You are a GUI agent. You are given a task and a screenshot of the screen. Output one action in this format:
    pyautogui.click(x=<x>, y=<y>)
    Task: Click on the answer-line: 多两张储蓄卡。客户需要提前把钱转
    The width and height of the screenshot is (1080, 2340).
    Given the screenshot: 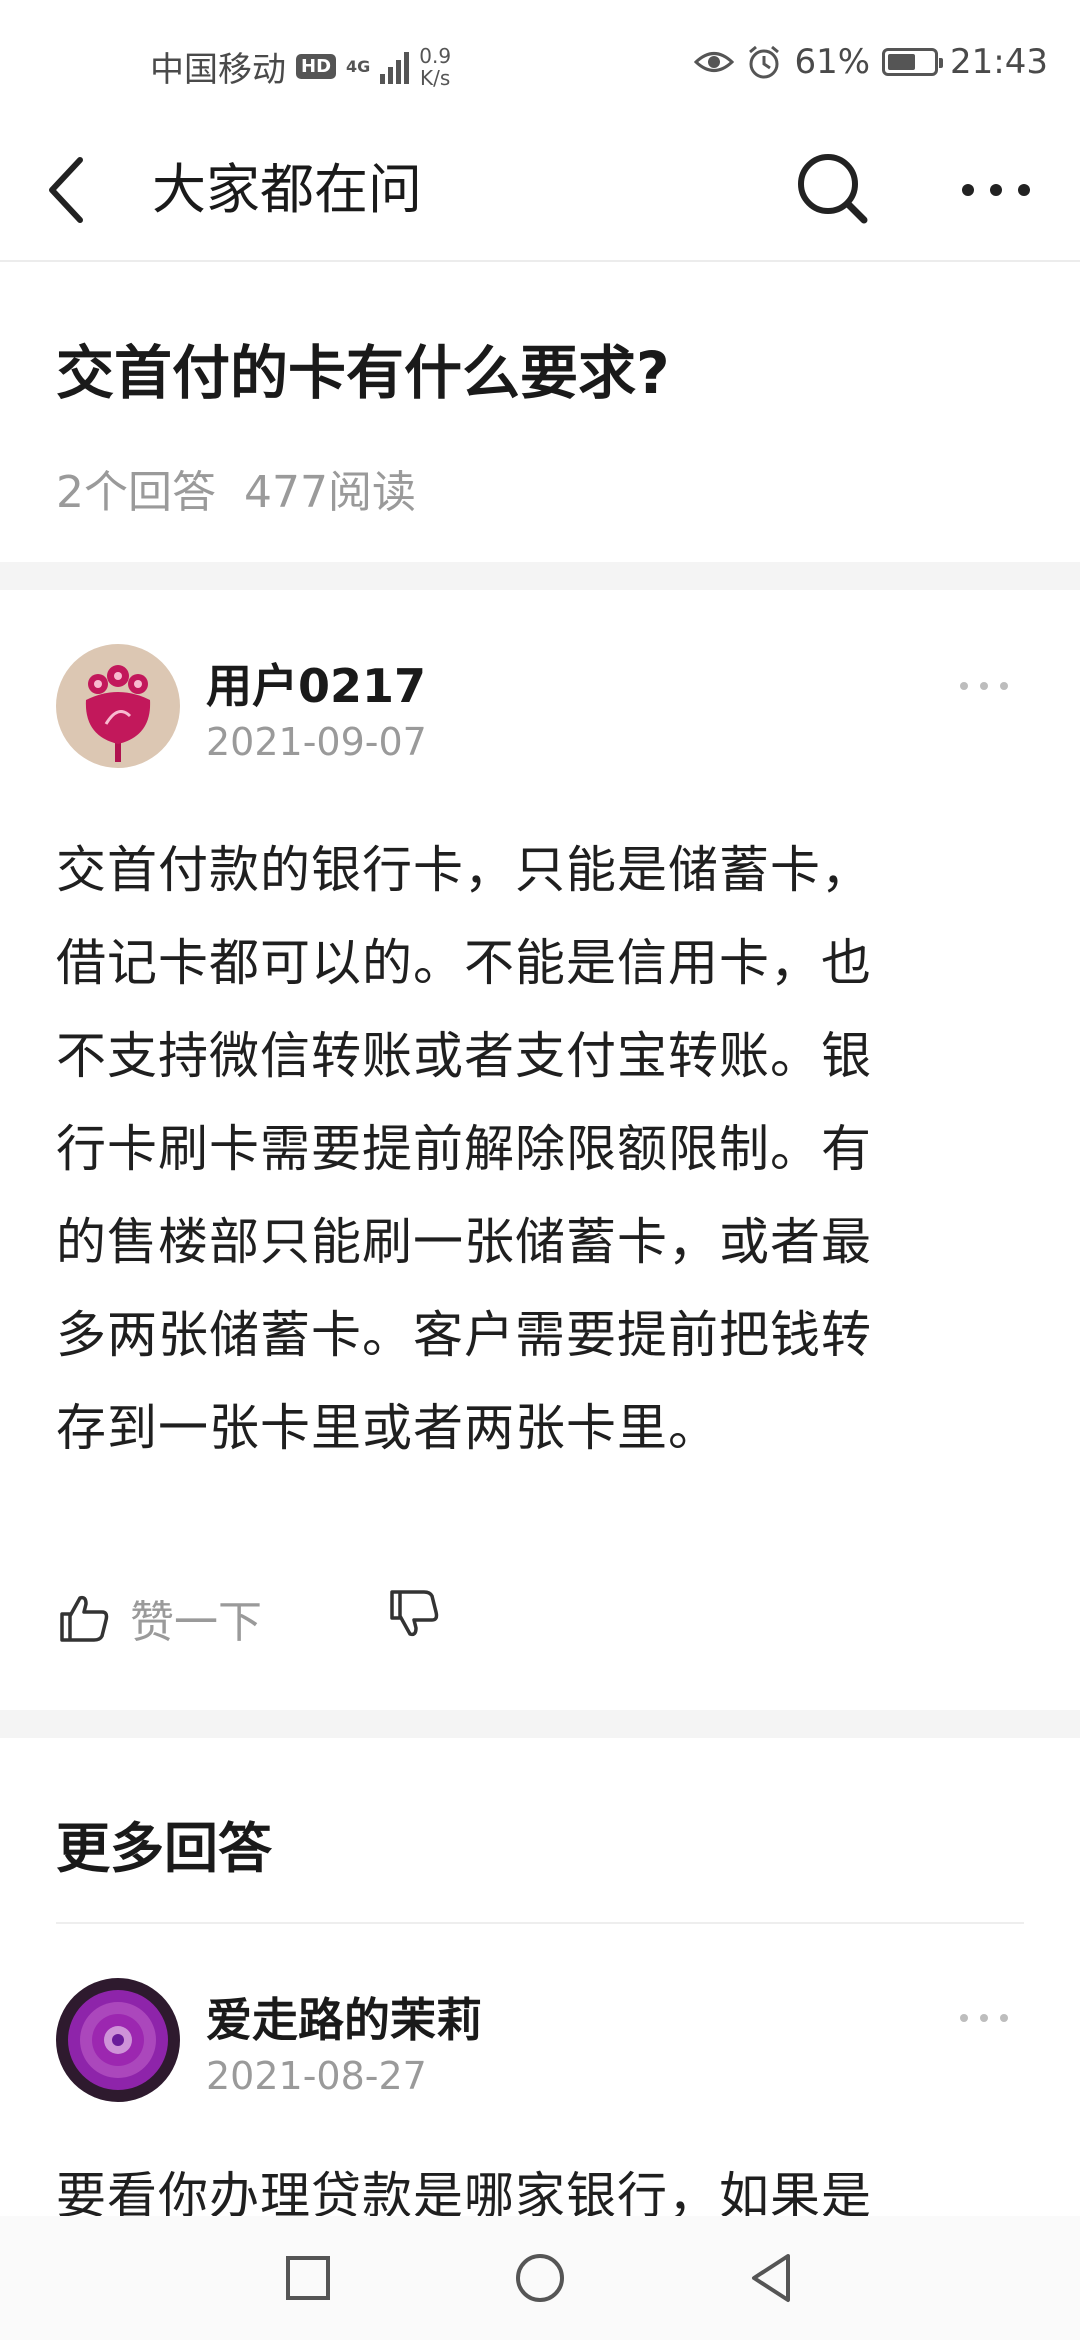 What is the action you would take?
    pyautogui.click(x=464, y=1335)
    